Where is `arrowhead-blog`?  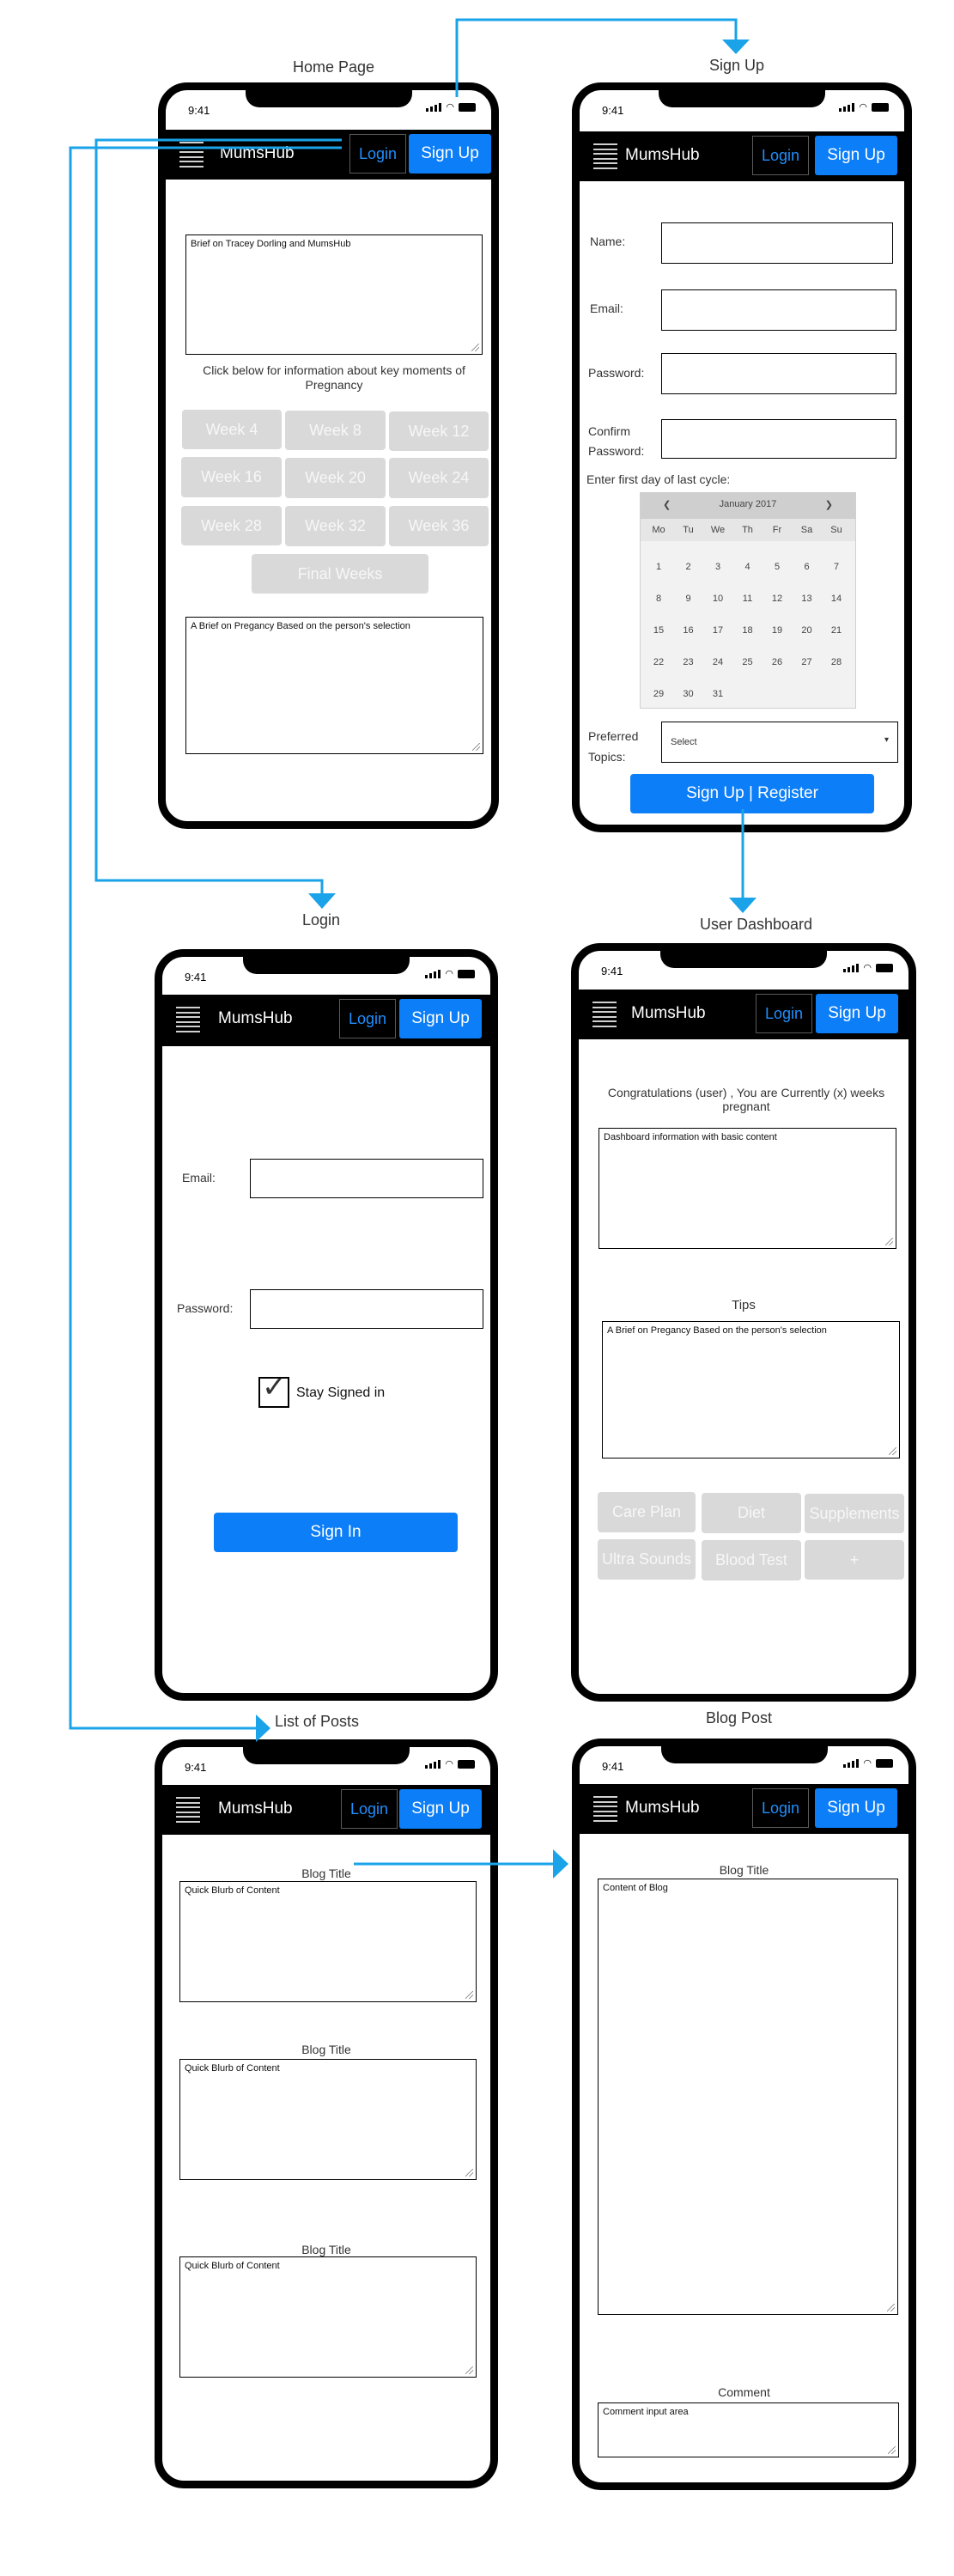
arrowhead-blog is located at coordinates (560, 1864).